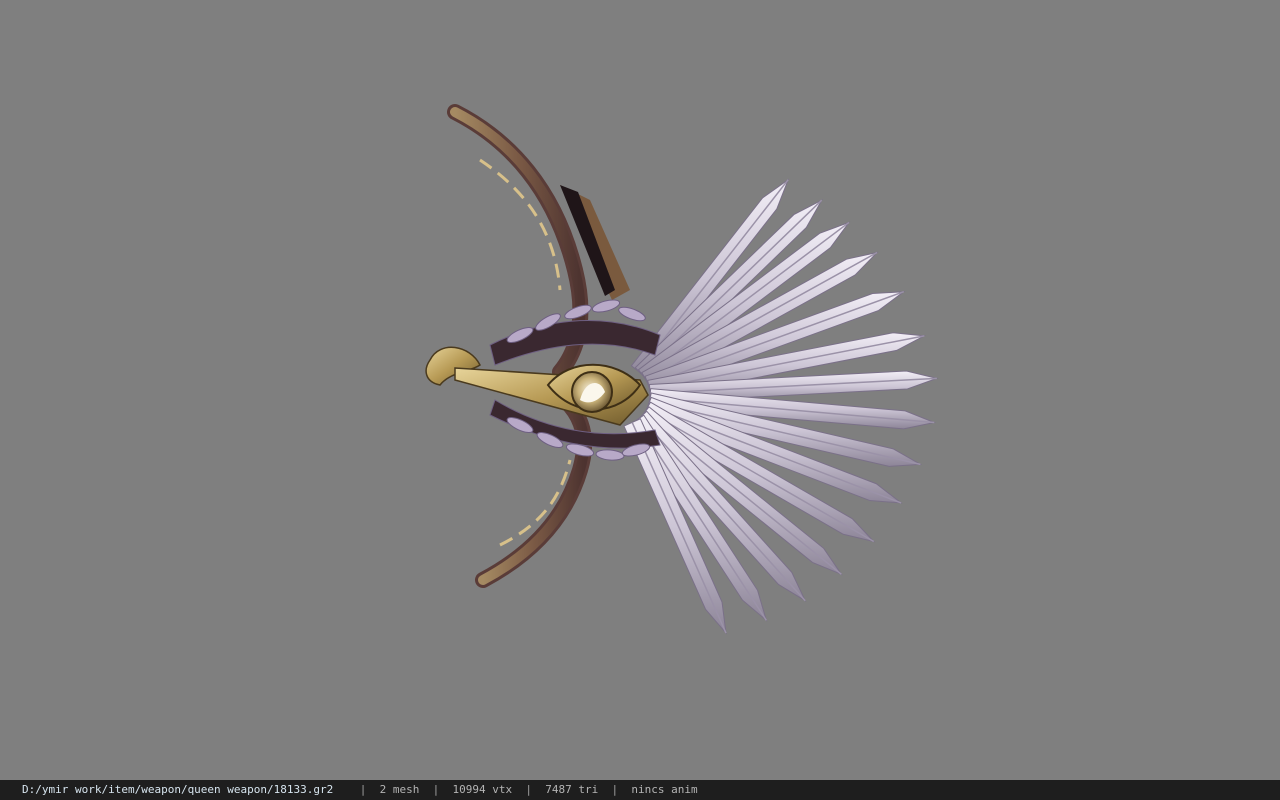 The height and width of the screenshot is (800, 1280). What do you see at coordinates (572, 789) in the screenshot?
I see `triangle-count: 7487 tri` at bounding box center [572, 789].